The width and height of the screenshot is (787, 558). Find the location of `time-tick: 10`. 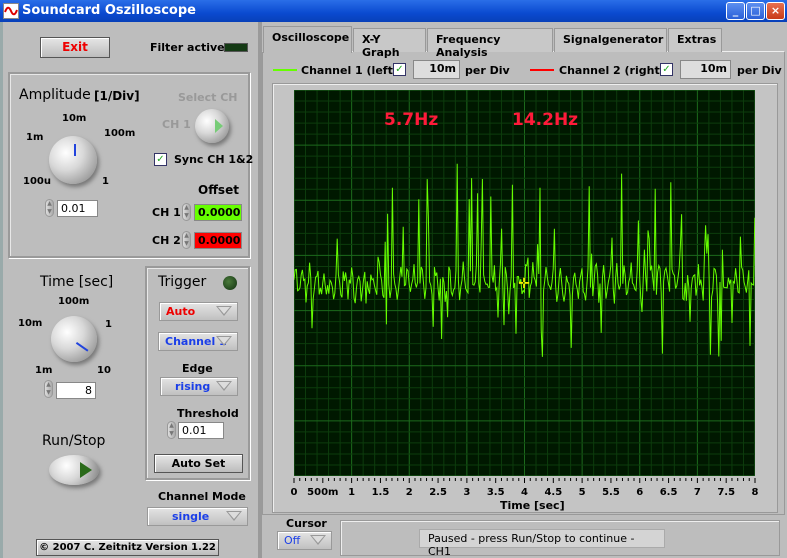

time-tick: 10 is located at coordinates (104, 370).